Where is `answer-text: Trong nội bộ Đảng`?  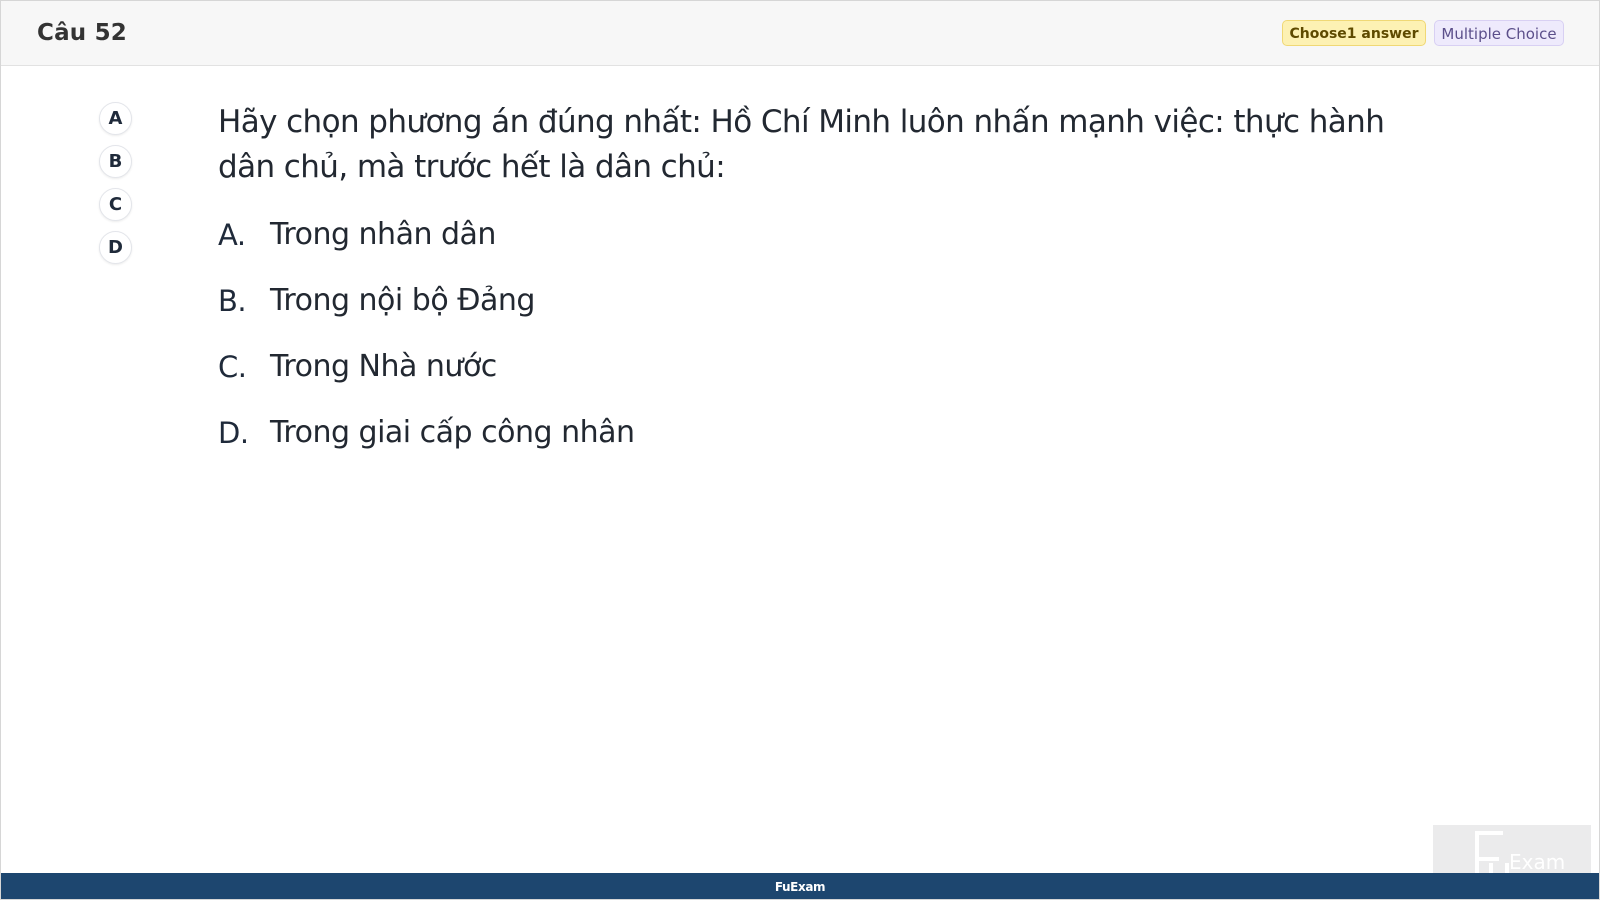
answer-text: Trong nội bộ Đảng is located at coordinates (402, 300).